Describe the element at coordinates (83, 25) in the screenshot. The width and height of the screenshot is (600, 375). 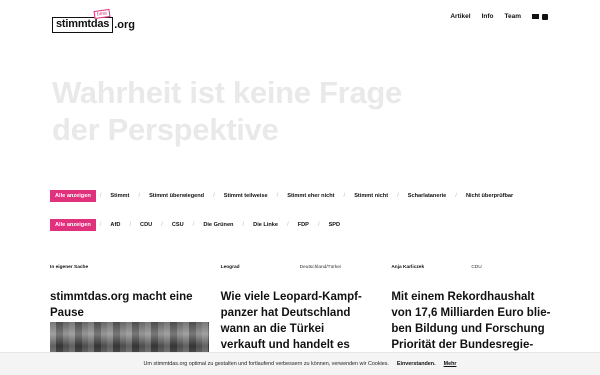
I see `logo-wordmark: stimmtdas` at that location.